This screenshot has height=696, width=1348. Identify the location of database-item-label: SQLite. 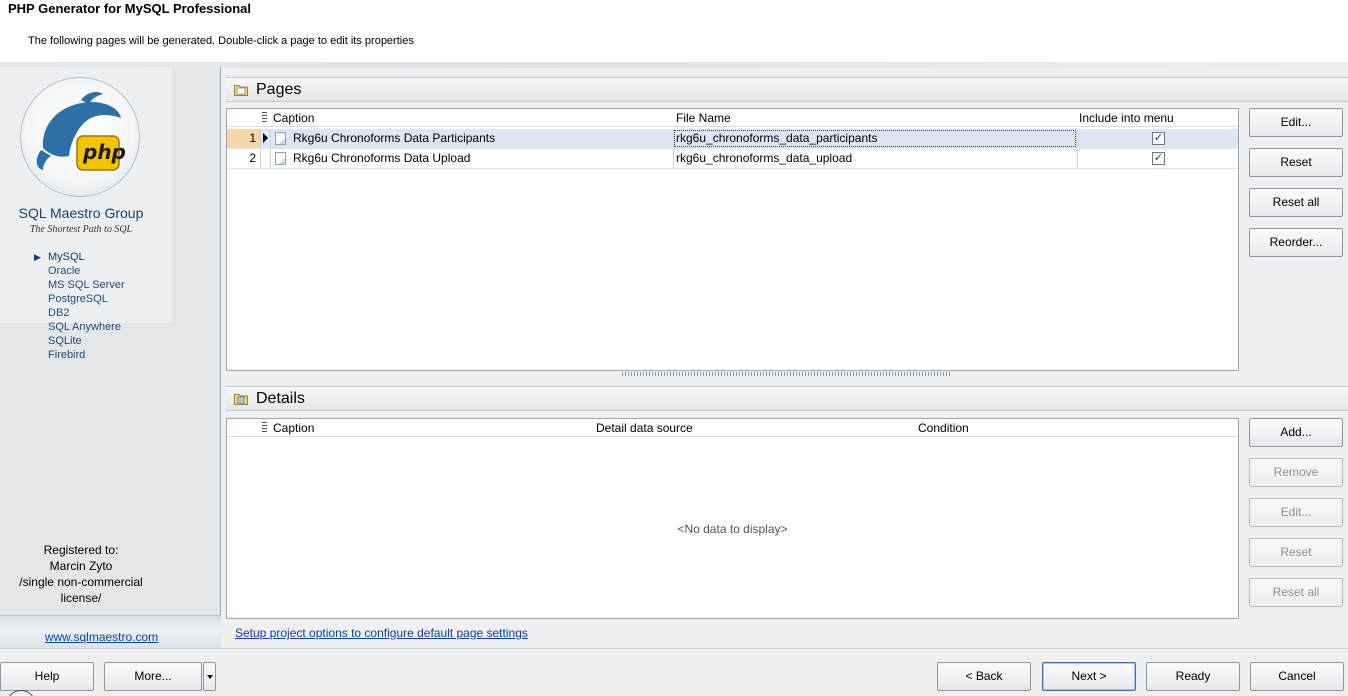
(65, 341).